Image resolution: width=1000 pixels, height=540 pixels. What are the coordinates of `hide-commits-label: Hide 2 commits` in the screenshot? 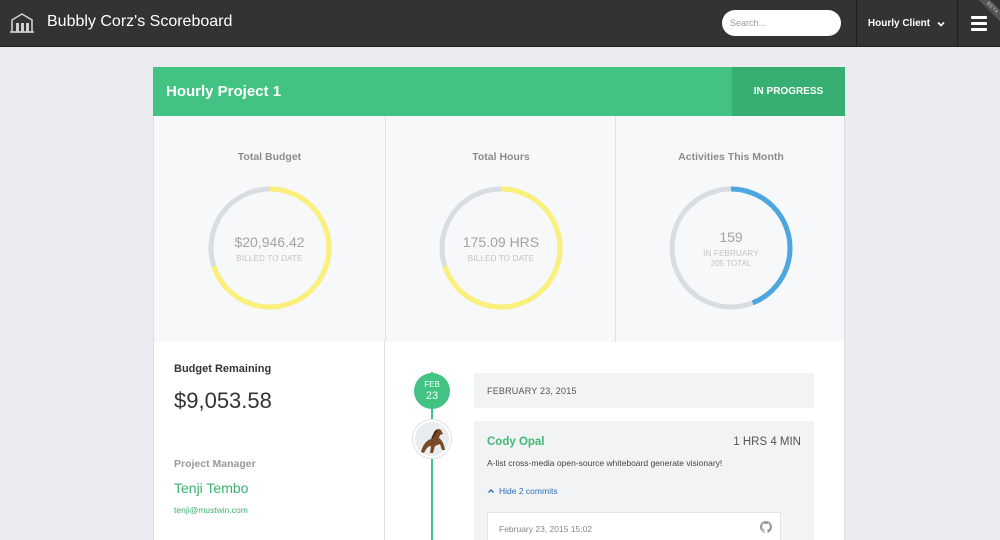 It's located at (528, 491).